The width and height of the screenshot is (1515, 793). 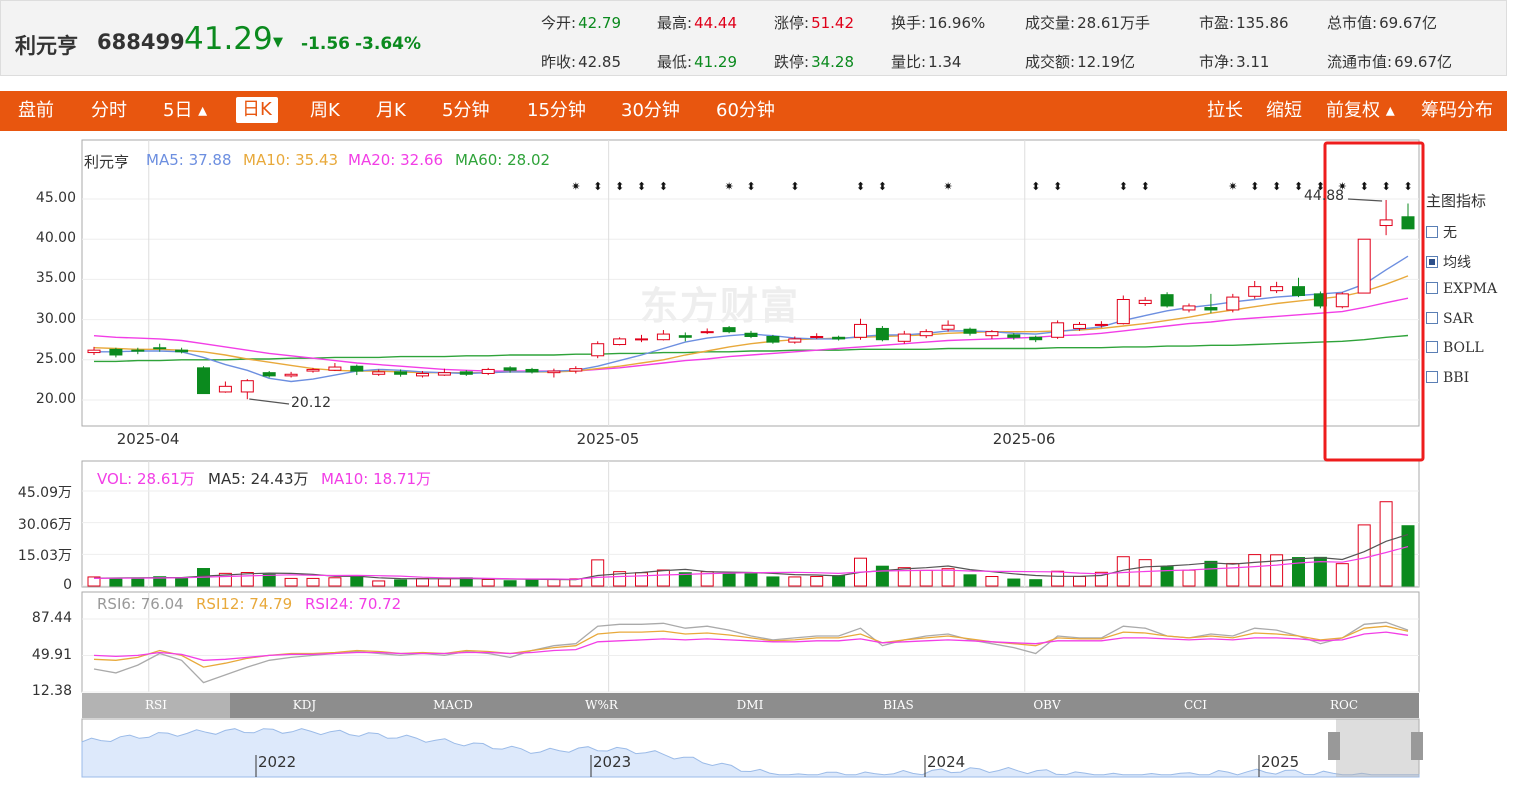 I want to click on indicator-tab: OBV, so click(x=1047, y=705).